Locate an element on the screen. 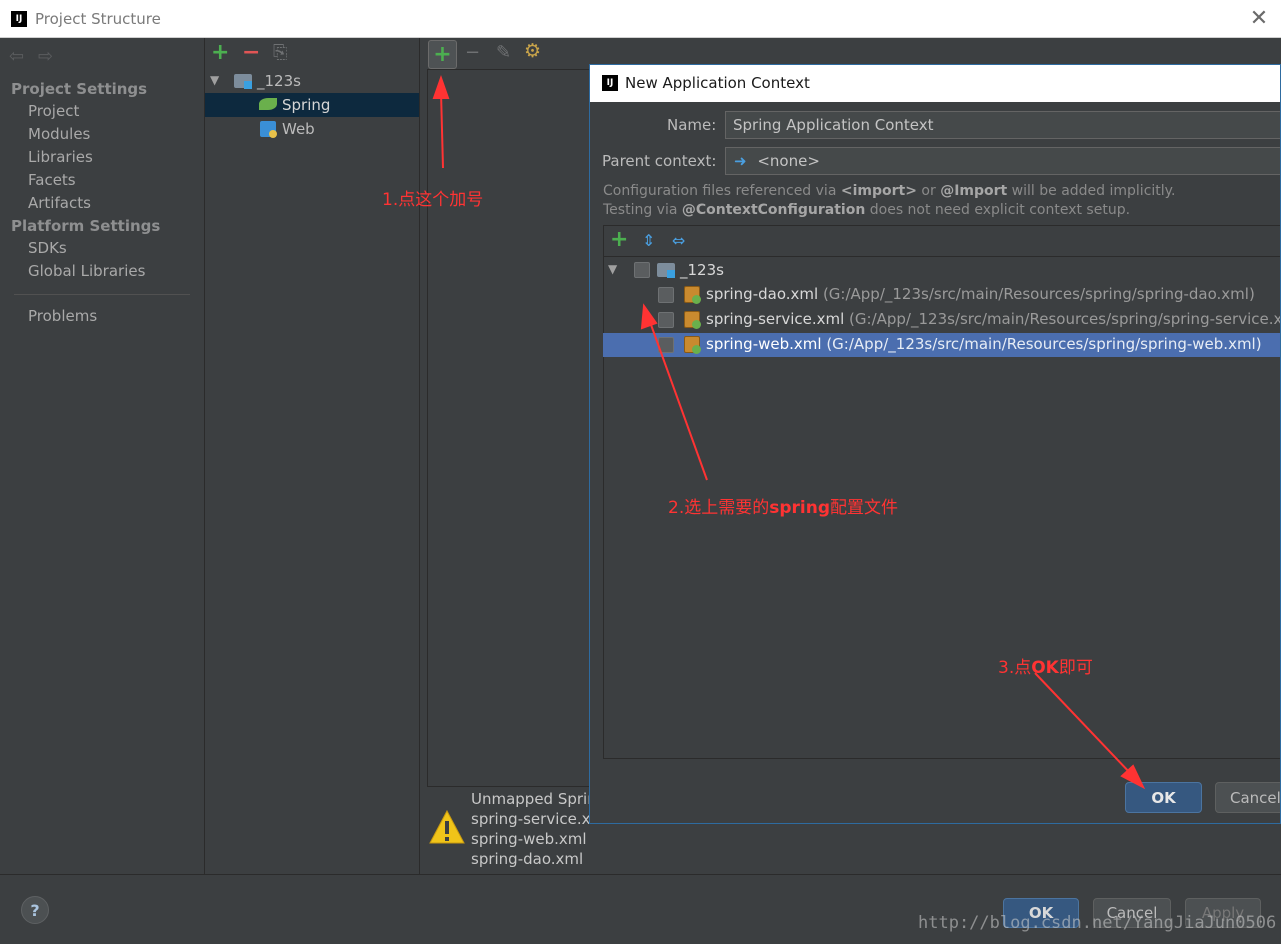 This screenshot has height=944, width=1281. sidebar-item-libraries: Libraries is located at coordinates (60, 157).